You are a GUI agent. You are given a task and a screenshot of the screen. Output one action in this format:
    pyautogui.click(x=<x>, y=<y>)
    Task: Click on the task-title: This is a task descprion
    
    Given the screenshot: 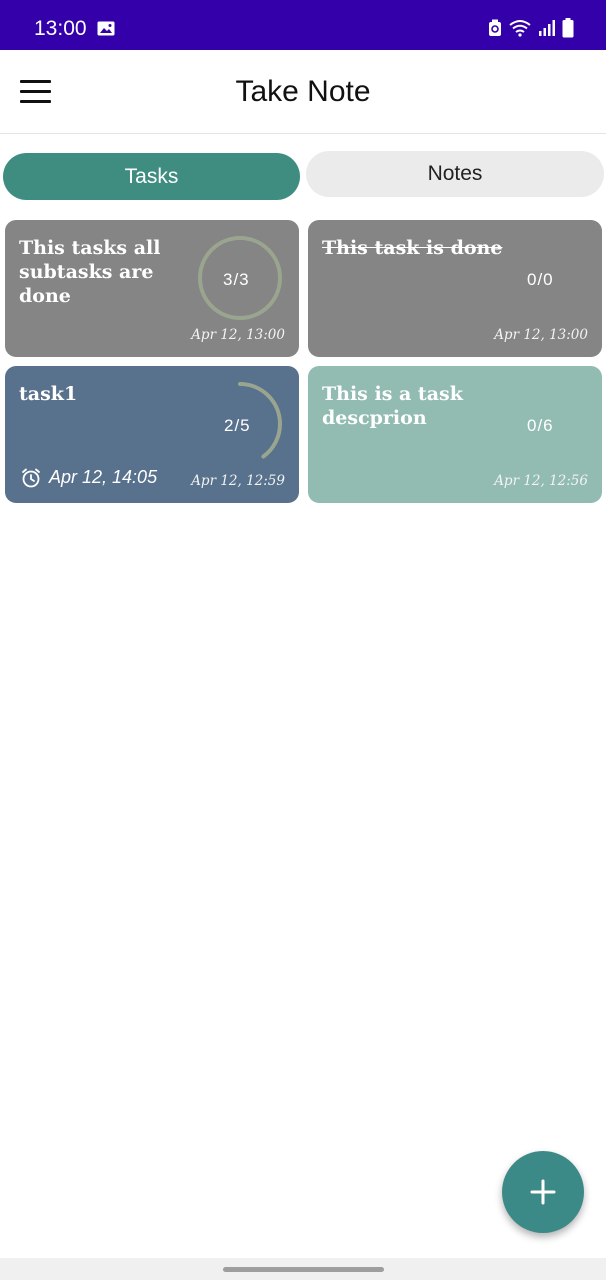 What is the action you would take?
    pyautogui.click(x=392, y=406)
    